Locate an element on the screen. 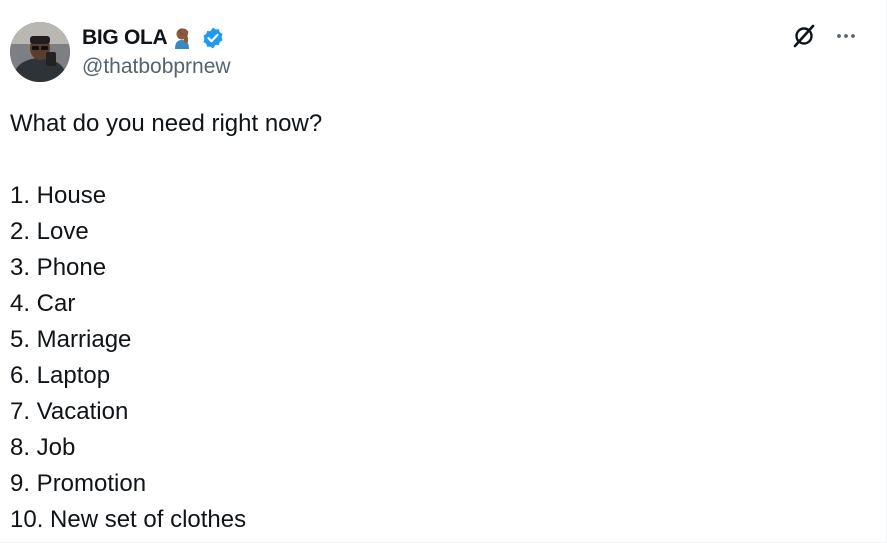 Image resolution: width=887 pixels, height=543 pixels. tweet-actions is located at coordinates (825, 36).